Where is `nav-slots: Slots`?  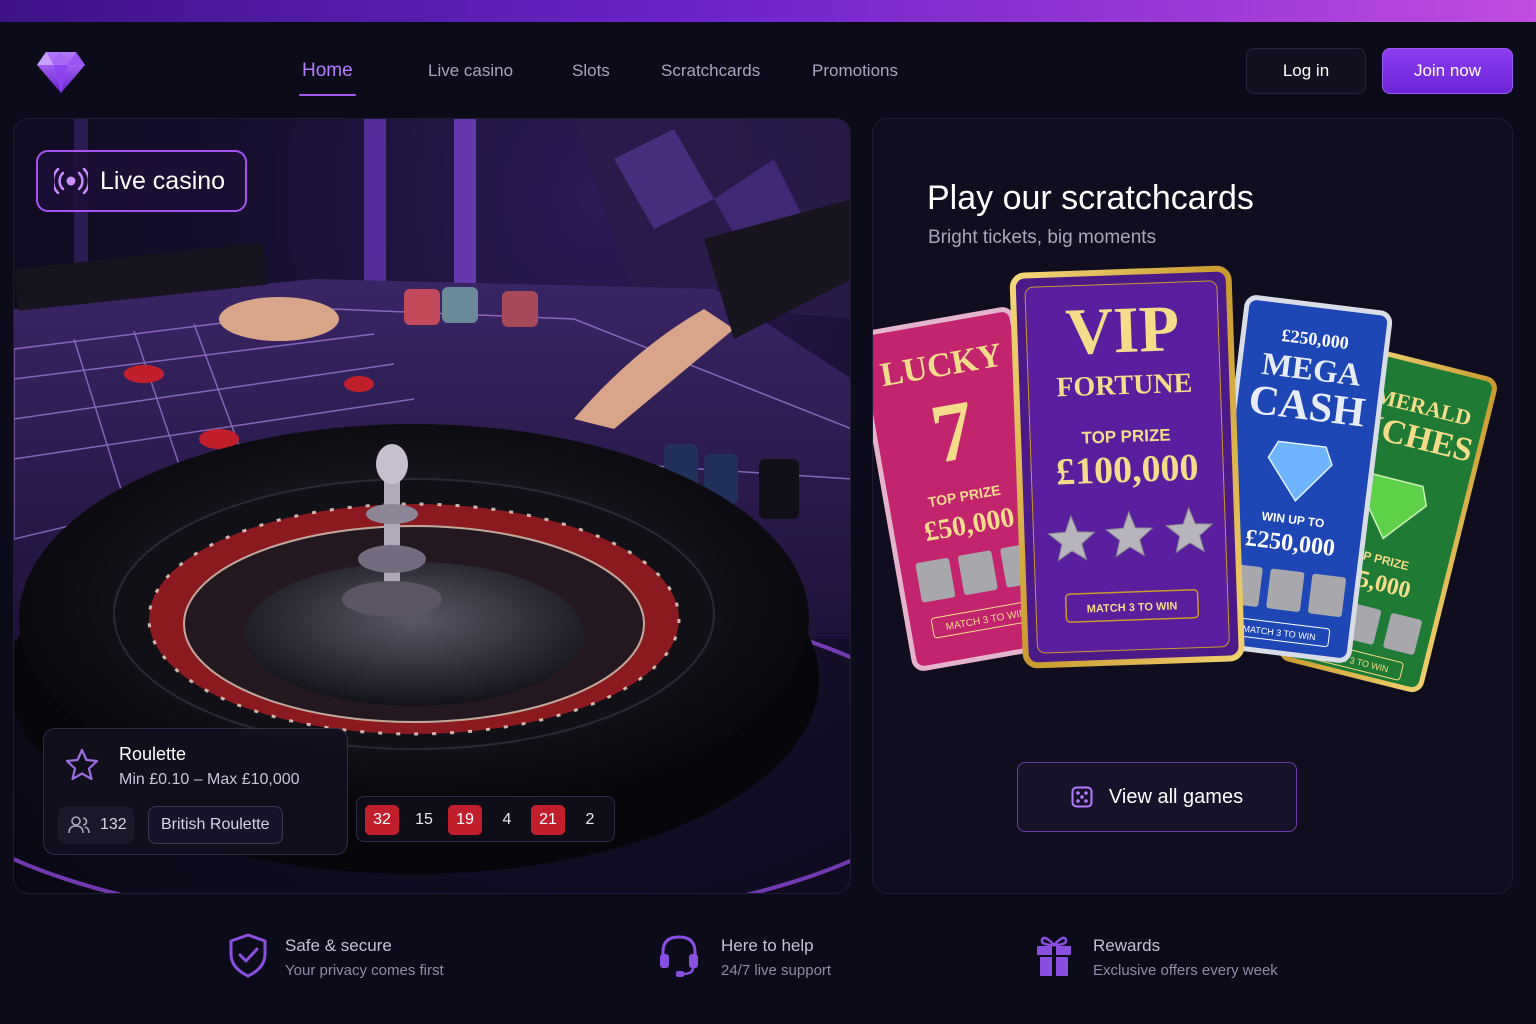 nav-slots: Slots is located at coordinates (591, 74).